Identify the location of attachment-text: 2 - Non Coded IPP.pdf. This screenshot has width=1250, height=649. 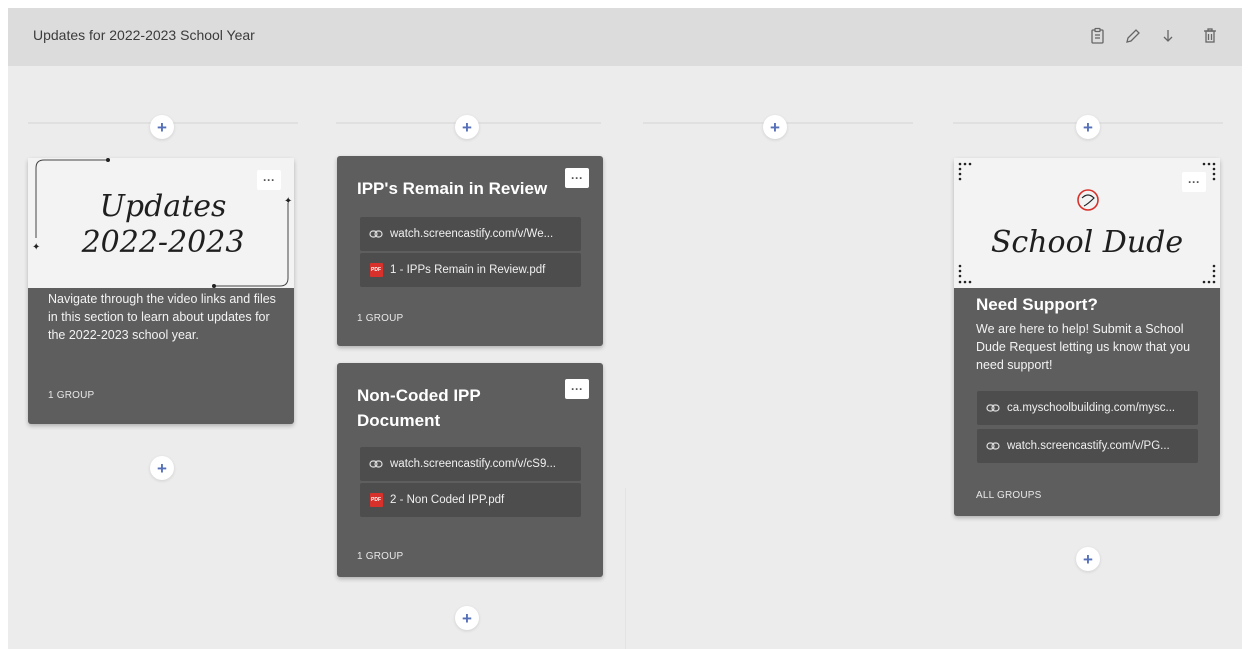
(447, 500).